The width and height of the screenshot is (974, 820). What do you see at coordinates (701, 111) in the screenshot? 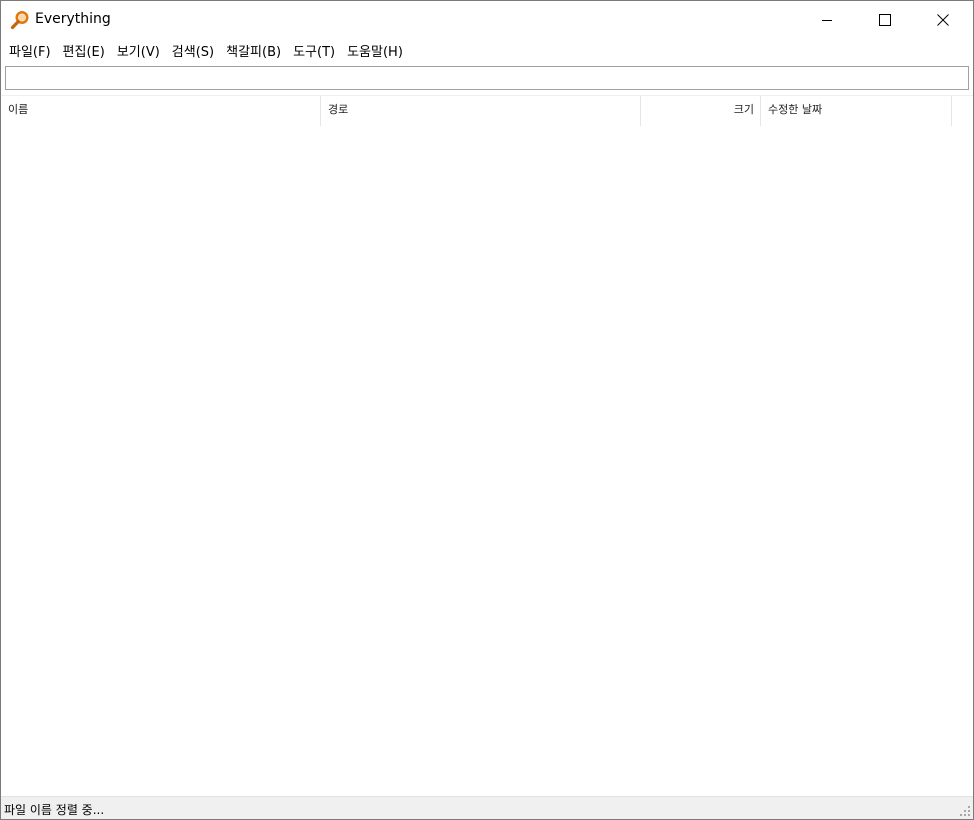
I see `column-header-size: 크기` at bounding box center [701, 111].